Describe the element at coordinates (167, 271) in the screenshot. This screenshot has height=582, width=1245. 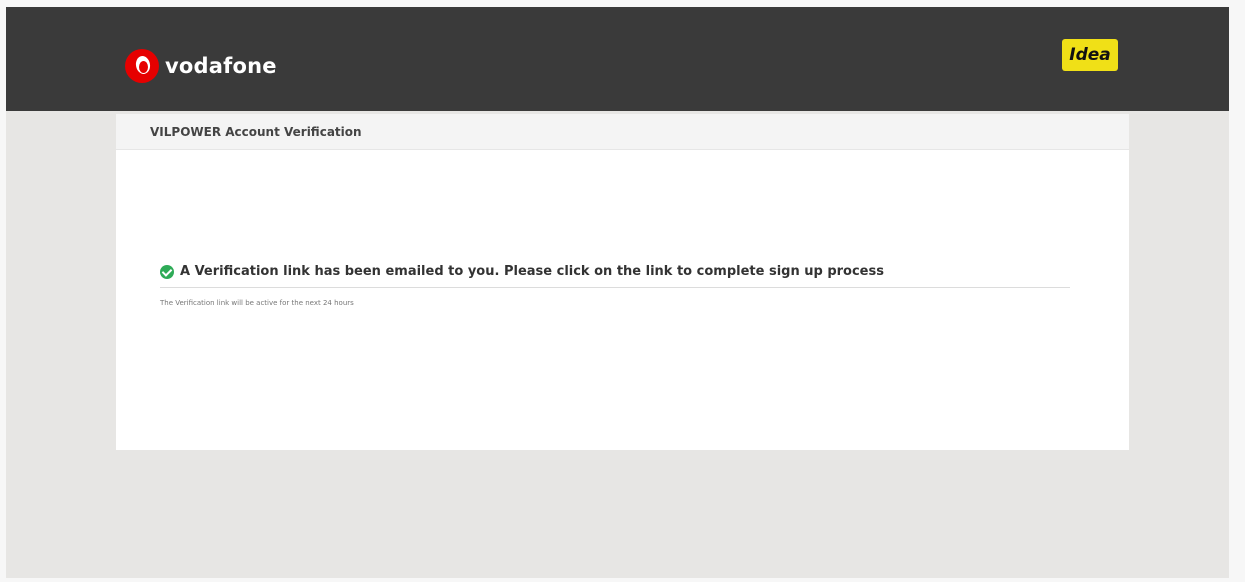
I see `check-circle-icon` at that location.